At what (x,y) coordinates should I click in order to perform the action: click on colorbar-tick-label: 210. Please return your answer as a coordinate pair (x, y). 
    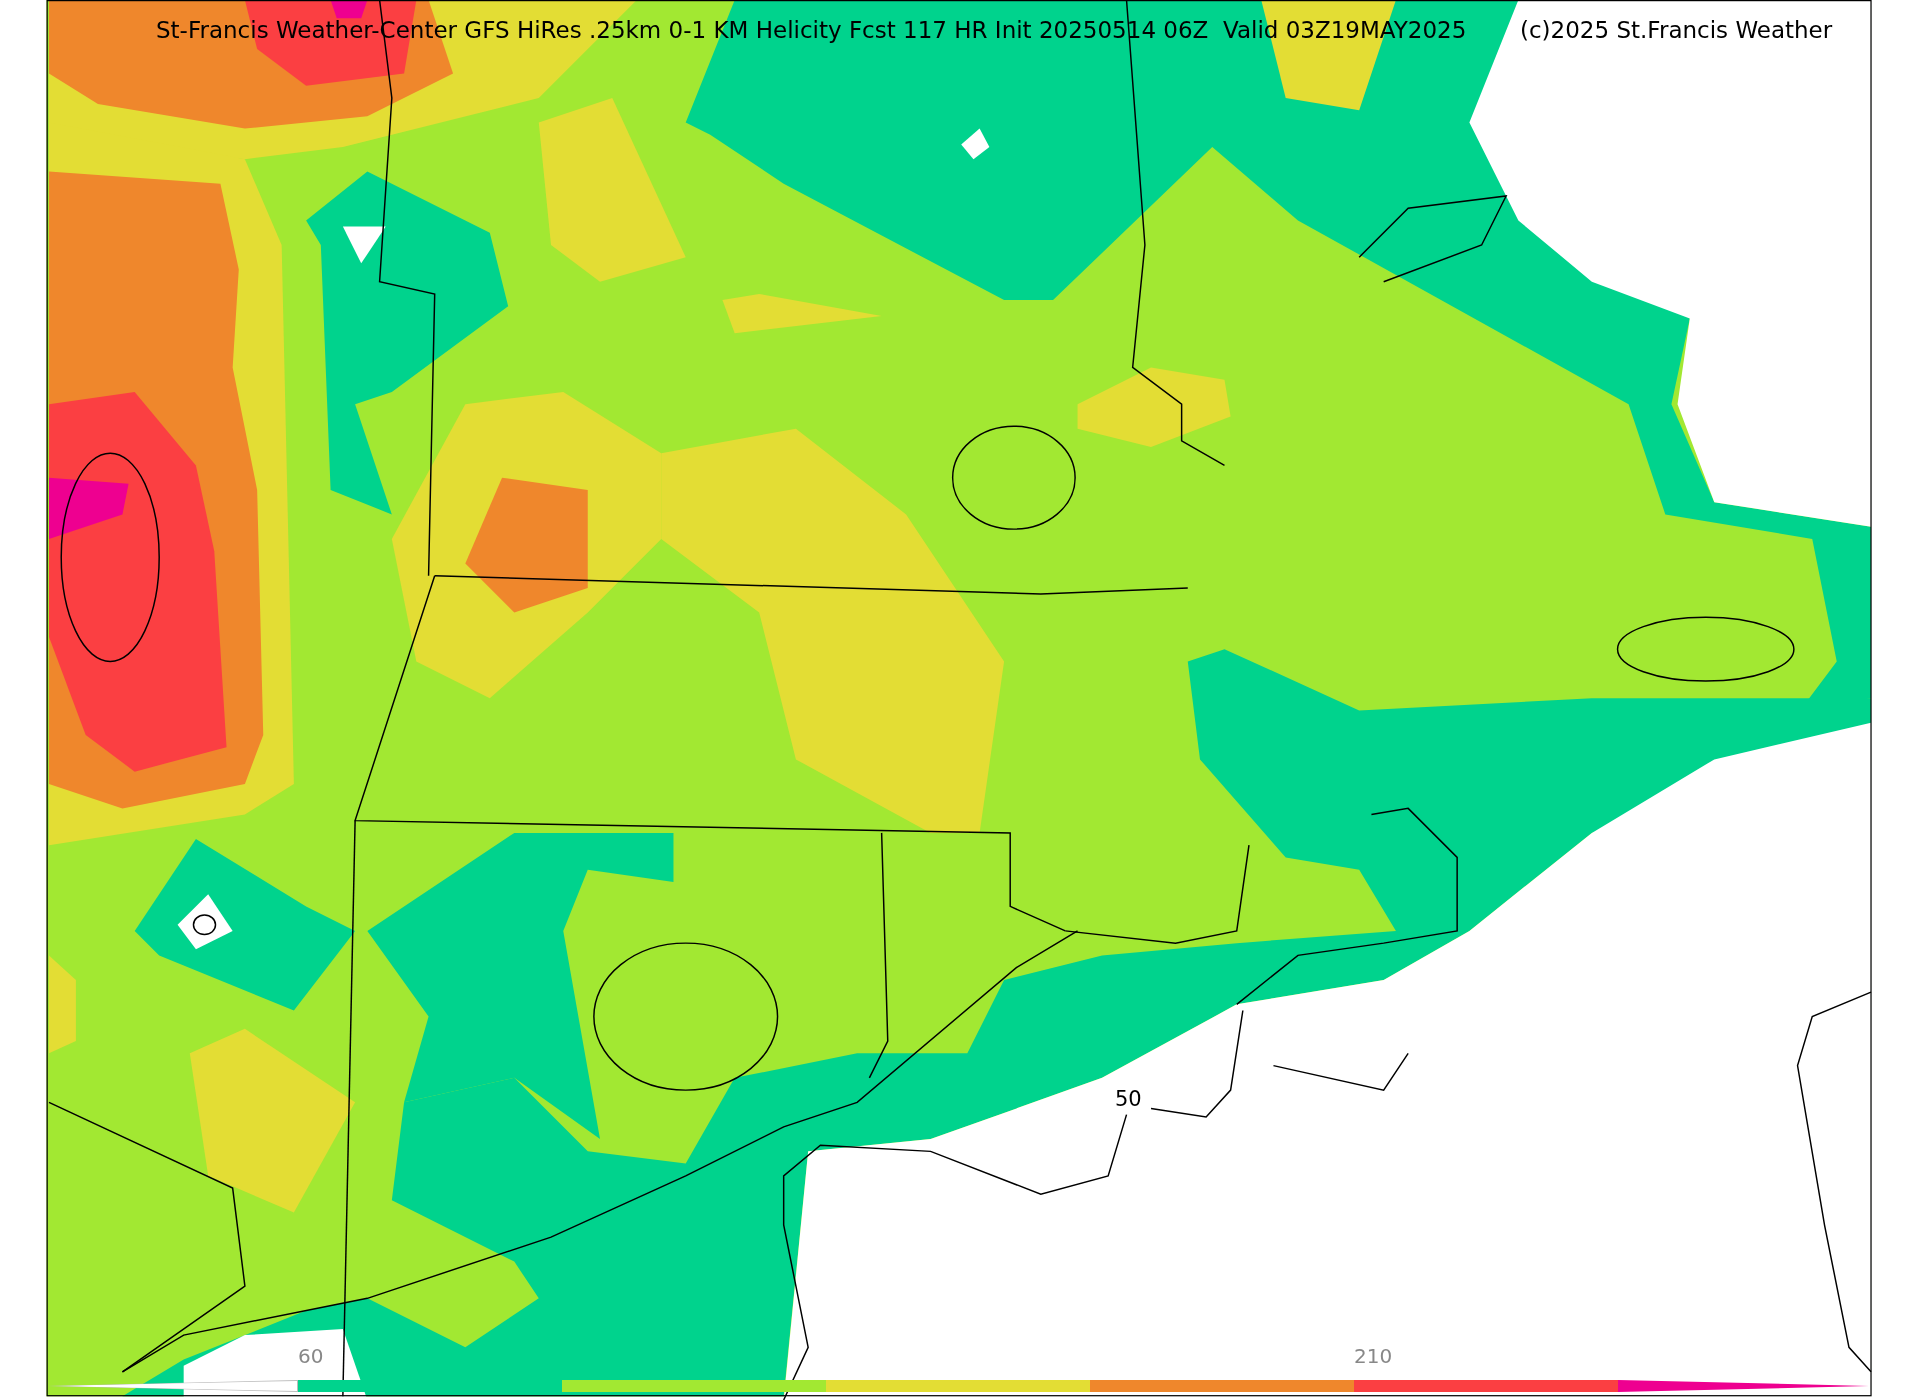
    Looking at the image, I should click on (1373, 1356).